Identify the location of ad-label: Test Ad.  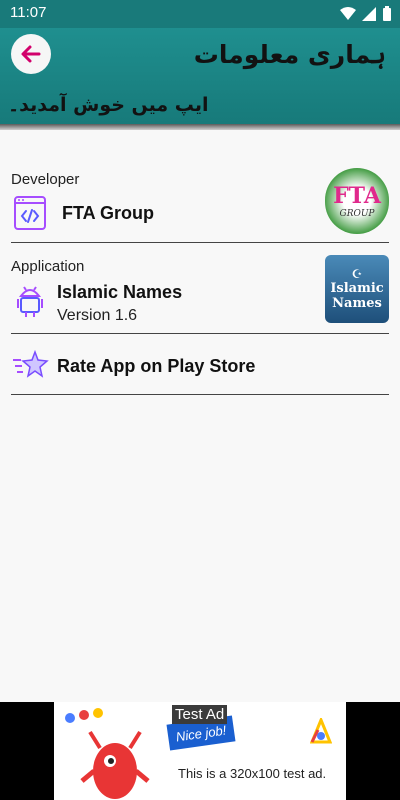
(200, 714).